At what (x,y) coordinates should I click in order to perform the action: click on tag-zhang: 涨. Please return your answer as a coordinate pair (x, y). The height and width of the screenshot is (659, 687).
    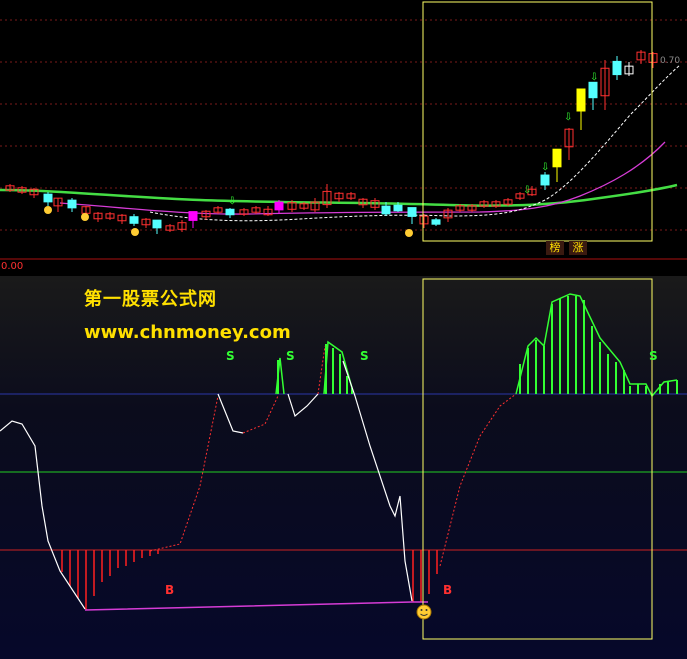
    Looking at the image, I should click on (578, 248).